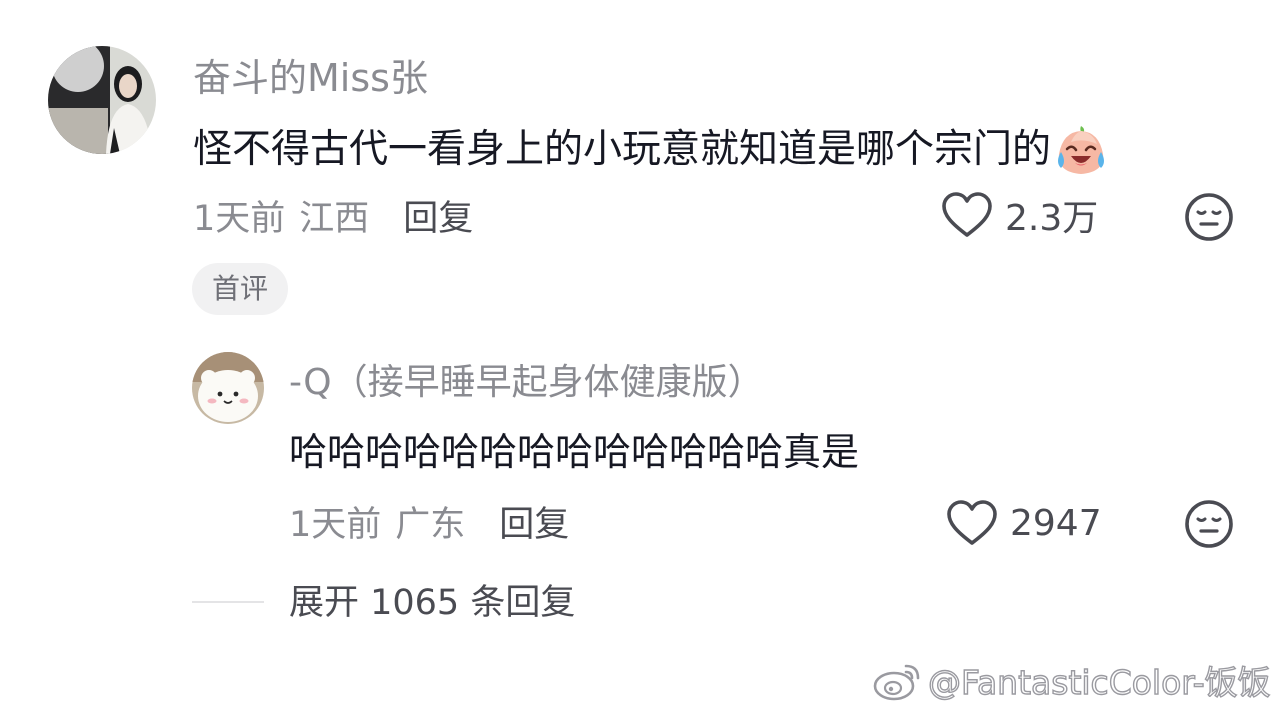 This screenshot has height=711, width=1284. I want to click on main-comment-location: 江西, so click(334, 218).